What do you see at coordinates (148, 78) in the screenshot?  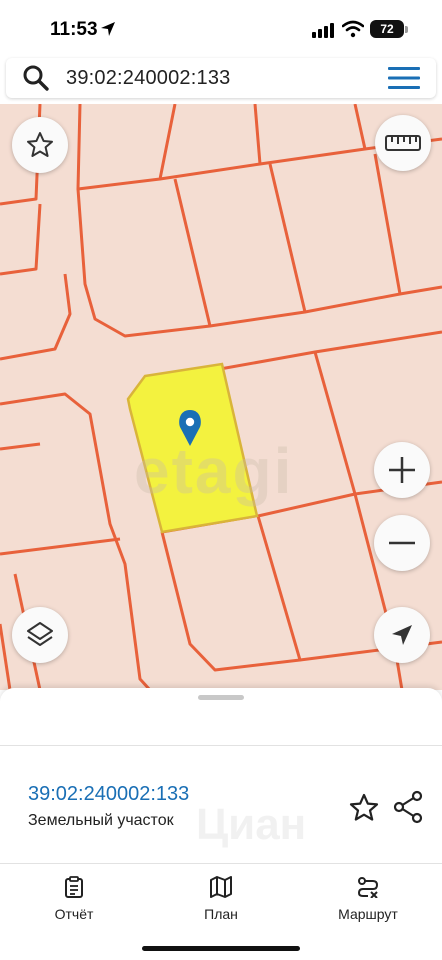 I see `search-query: 39:02:240002:133` at bounding box center [148, 78].